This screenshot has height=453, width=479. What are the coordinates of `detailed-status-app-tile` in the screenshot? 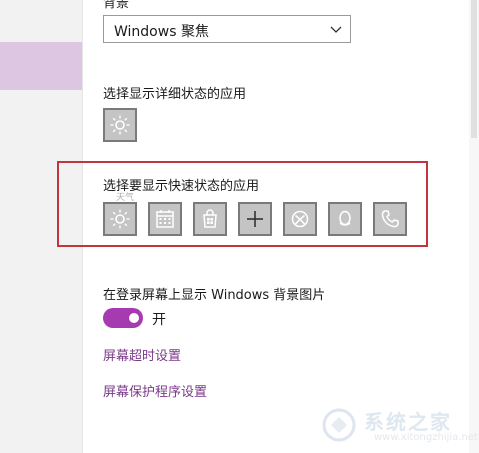 It's located at (120, 125).